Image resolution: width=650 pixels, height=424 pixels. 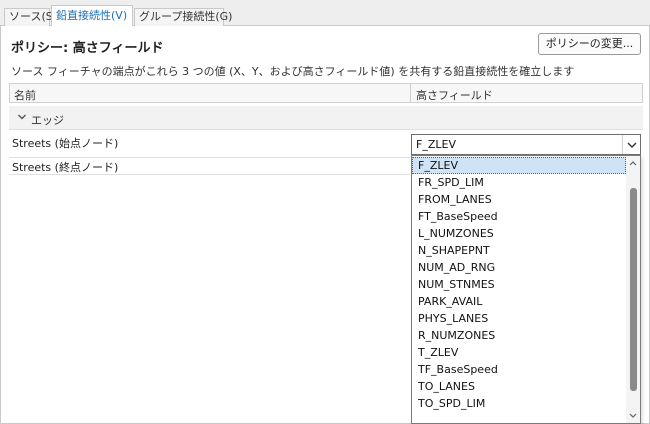 I want to click on column-header-name: 名前, so click(x=25, y=95).